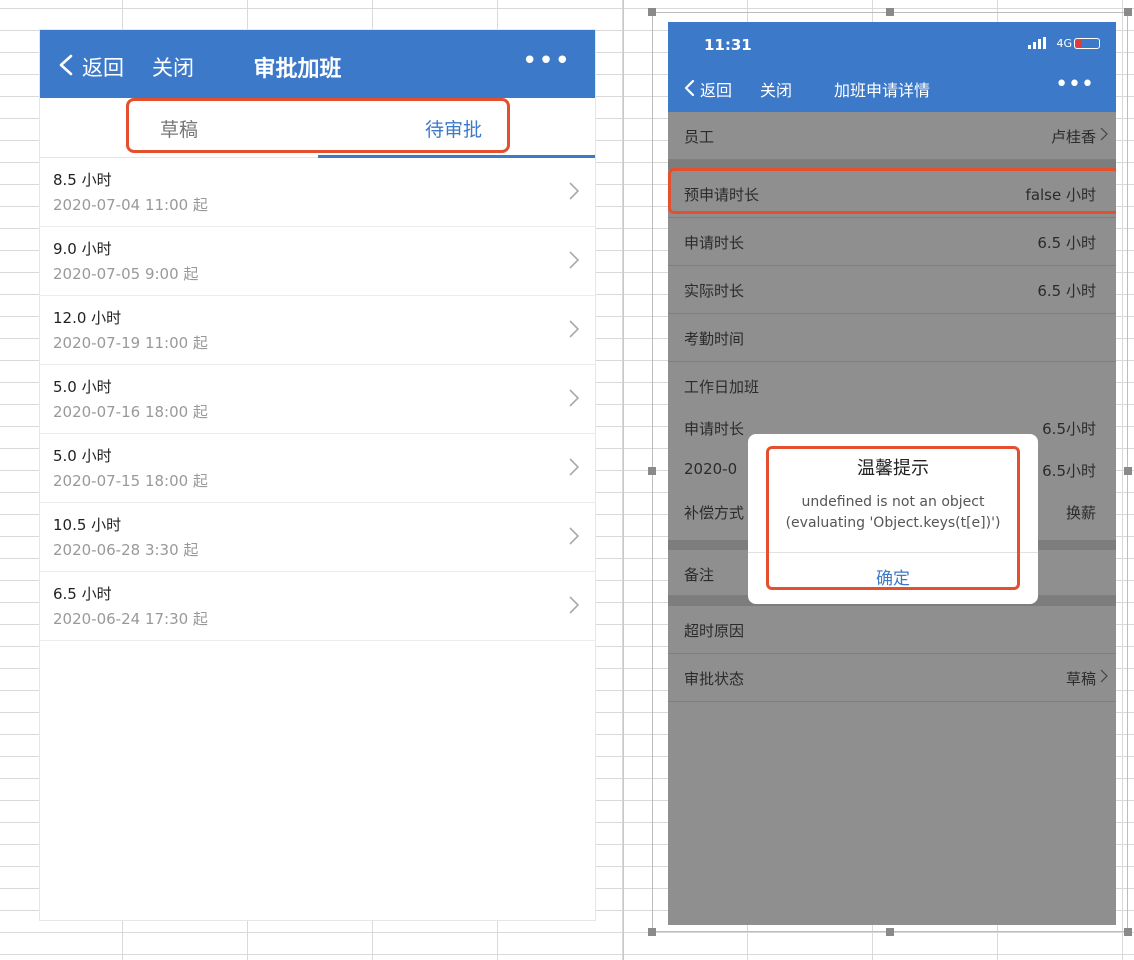  I want to click on detail-row-attendance: 考勤时间, so click(892, 338).